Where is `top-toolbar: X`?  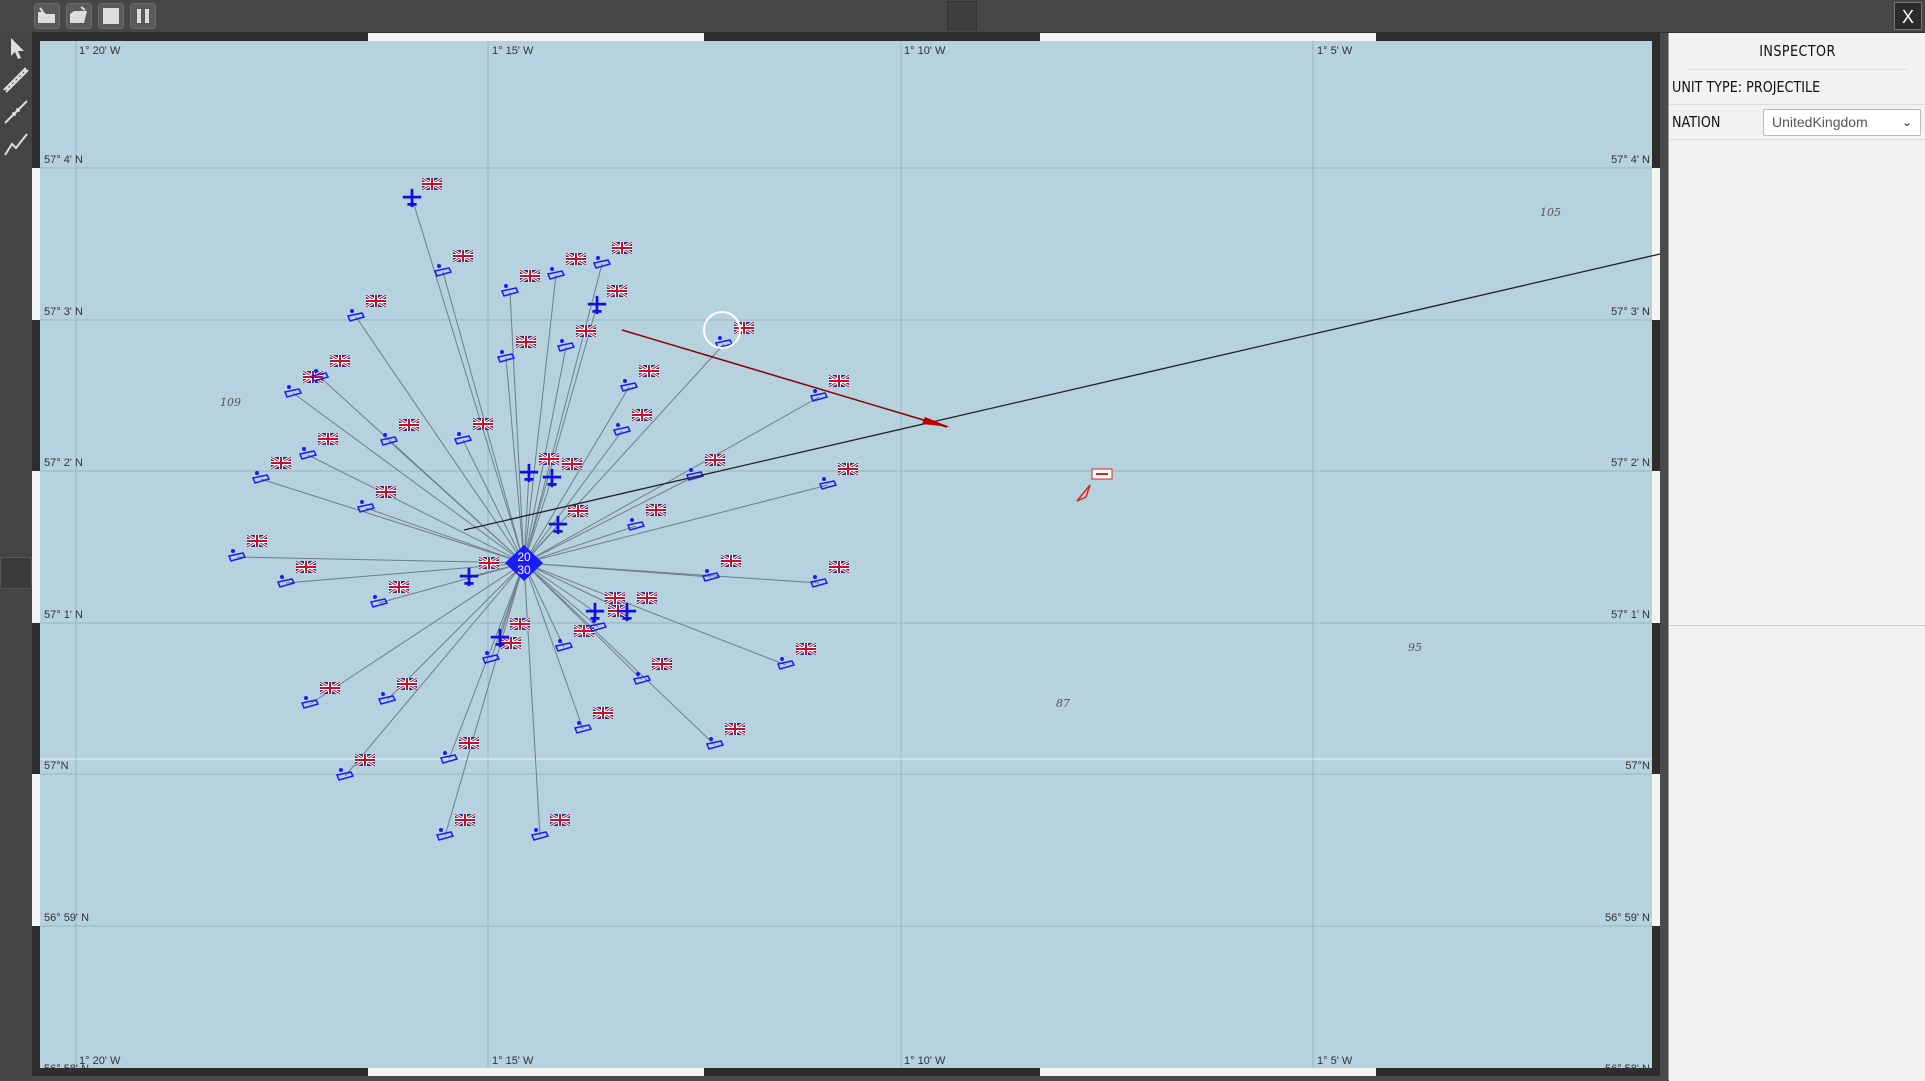 top-toolbar: X is located at coordinates (962, 16).